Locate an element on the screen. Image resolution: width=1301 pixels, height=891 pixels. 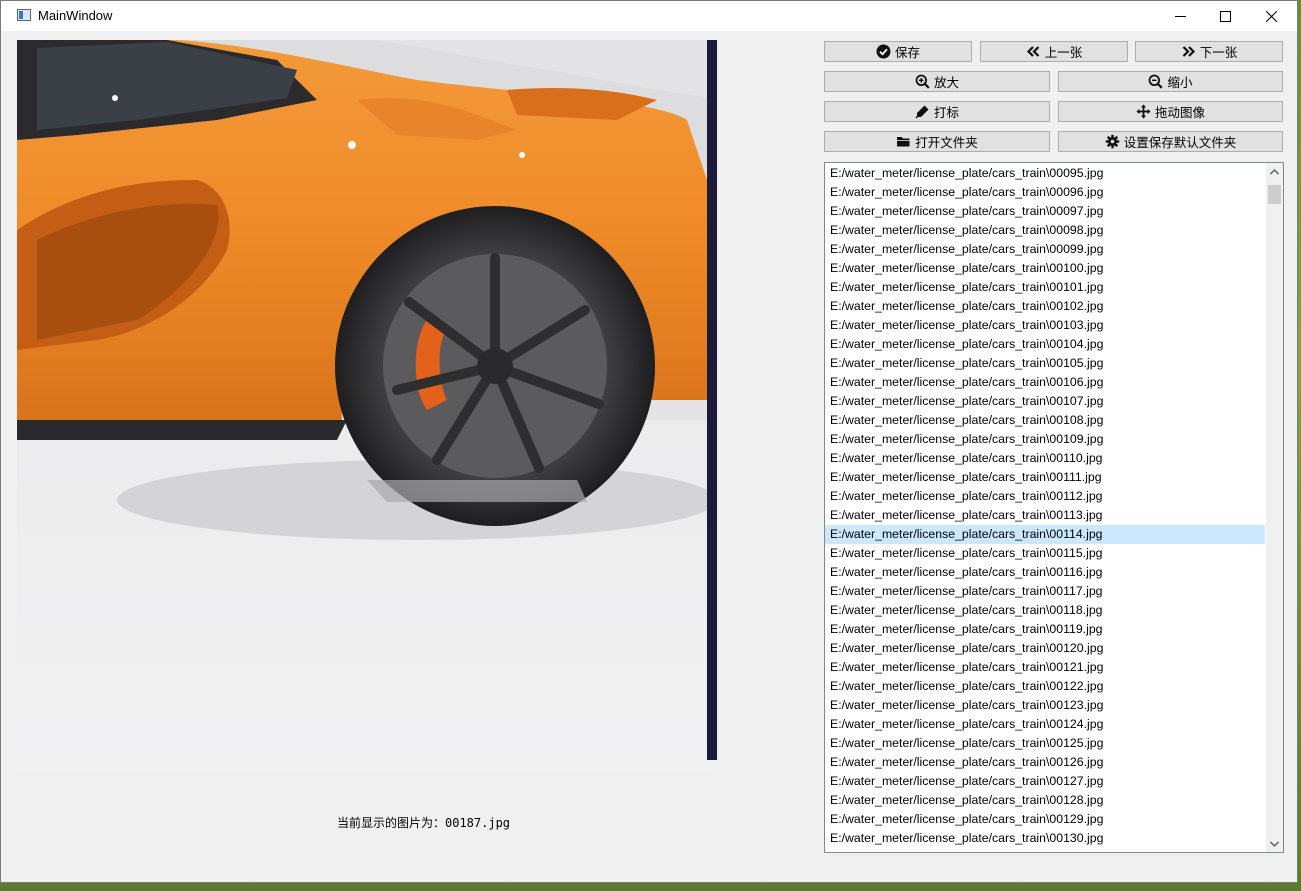
minimize-button is located at coordinates (1180, 16).